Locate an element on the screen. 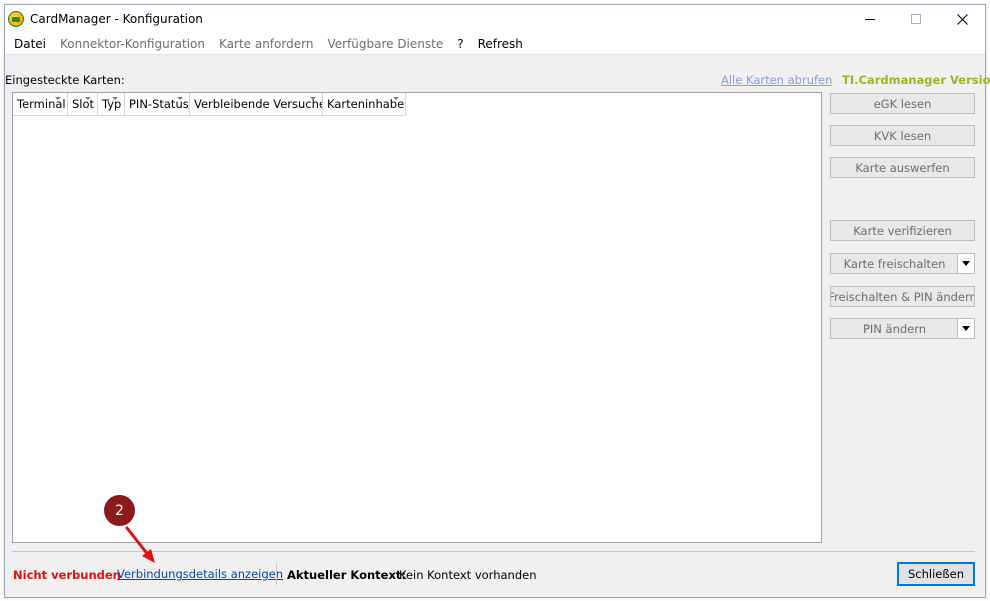 This screenshot has width=990, height=601. close-window-button is located at coordinates (962, 19).